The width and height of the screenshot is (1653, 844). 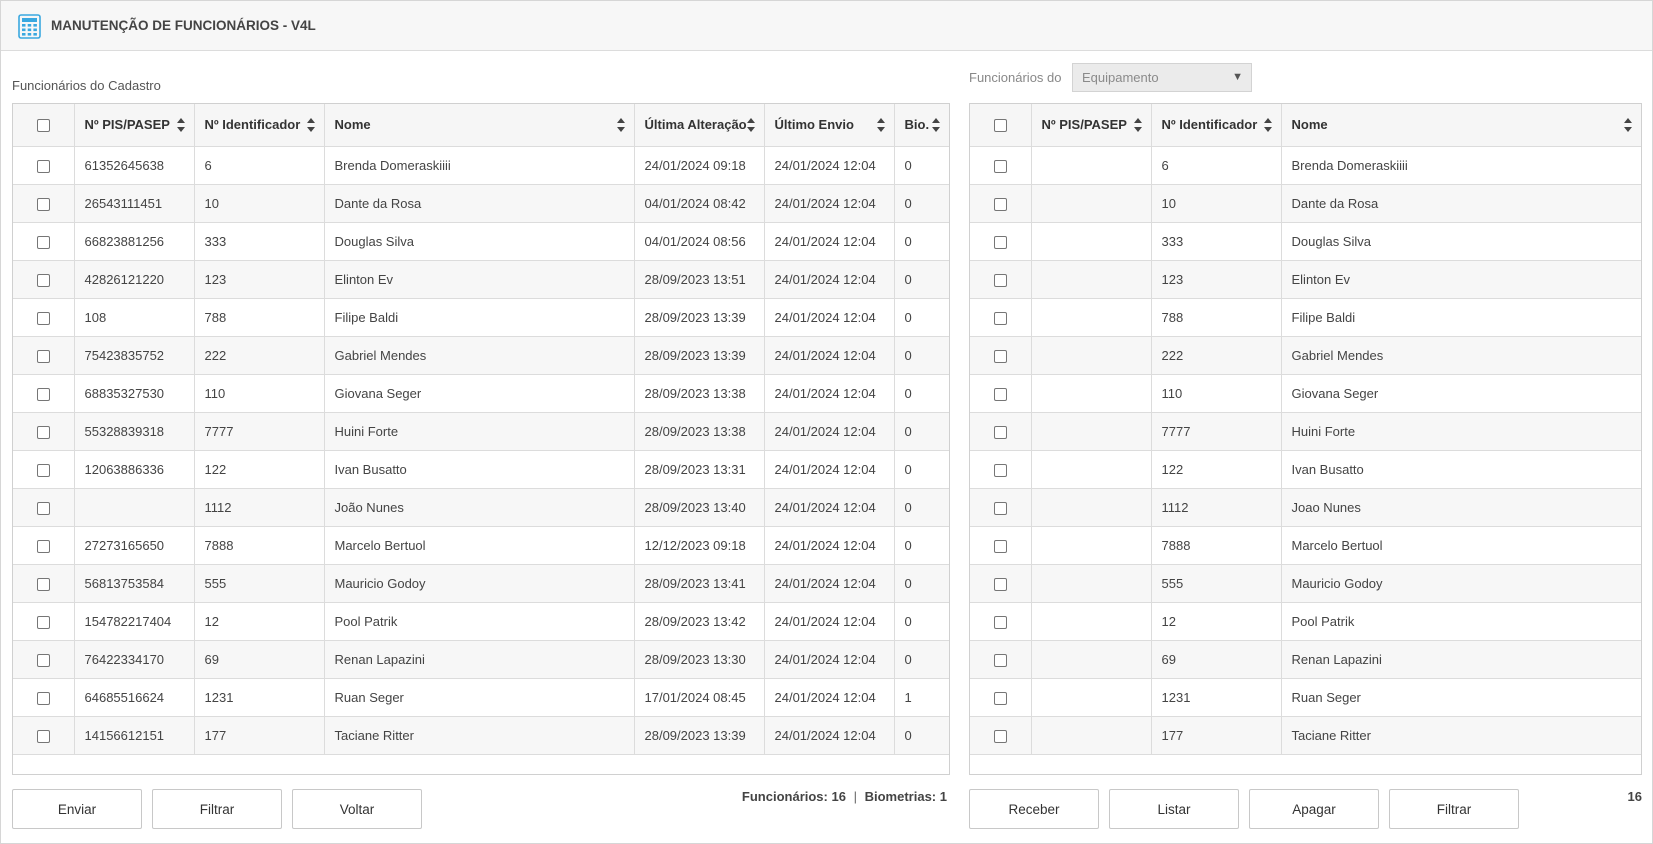 What do you see at coordinates (1305, 241) in the screenshot?
I see `table-row: 333 Douglas Silva` at bounding box center [1305, 241].